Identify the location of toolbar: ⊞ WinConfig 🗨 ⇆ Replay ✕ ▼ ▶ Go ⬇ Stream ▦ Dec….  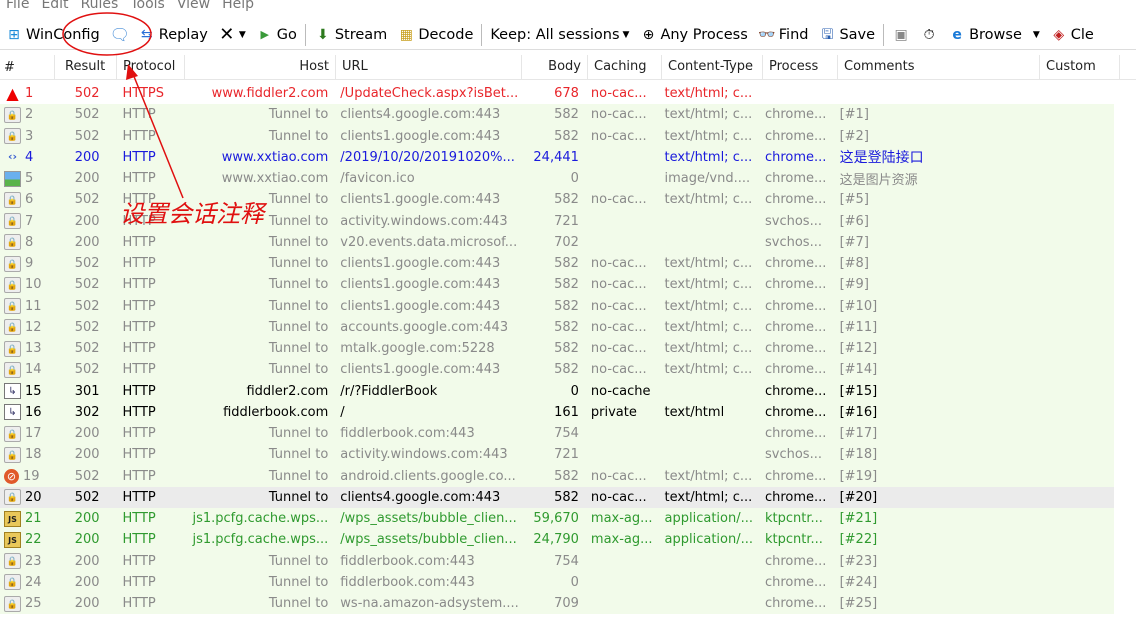
(568, 35).